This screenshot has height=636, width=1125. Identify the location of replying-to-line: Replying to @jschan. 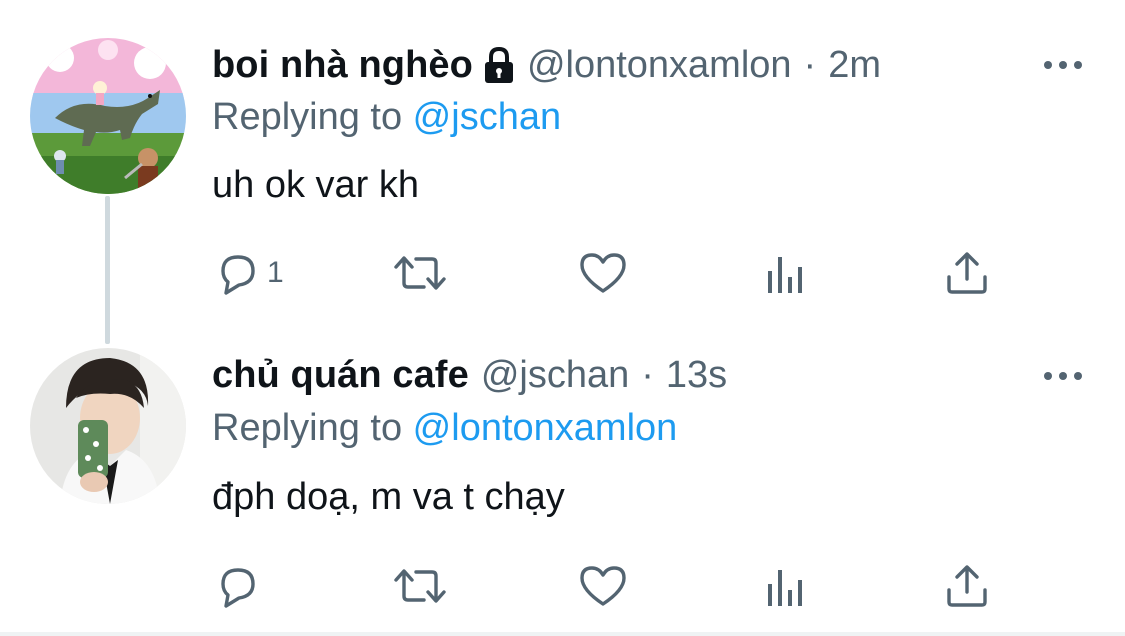
(386, 117).